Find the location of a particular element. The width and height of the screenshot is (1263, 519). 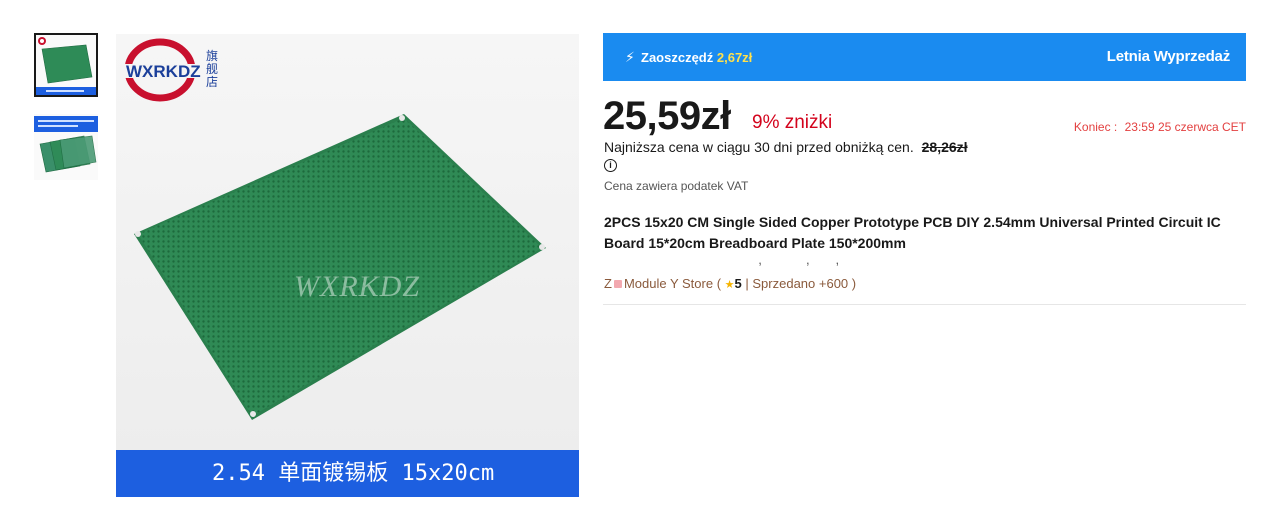

star-icon: ★ is located at coordinates (729, 285).